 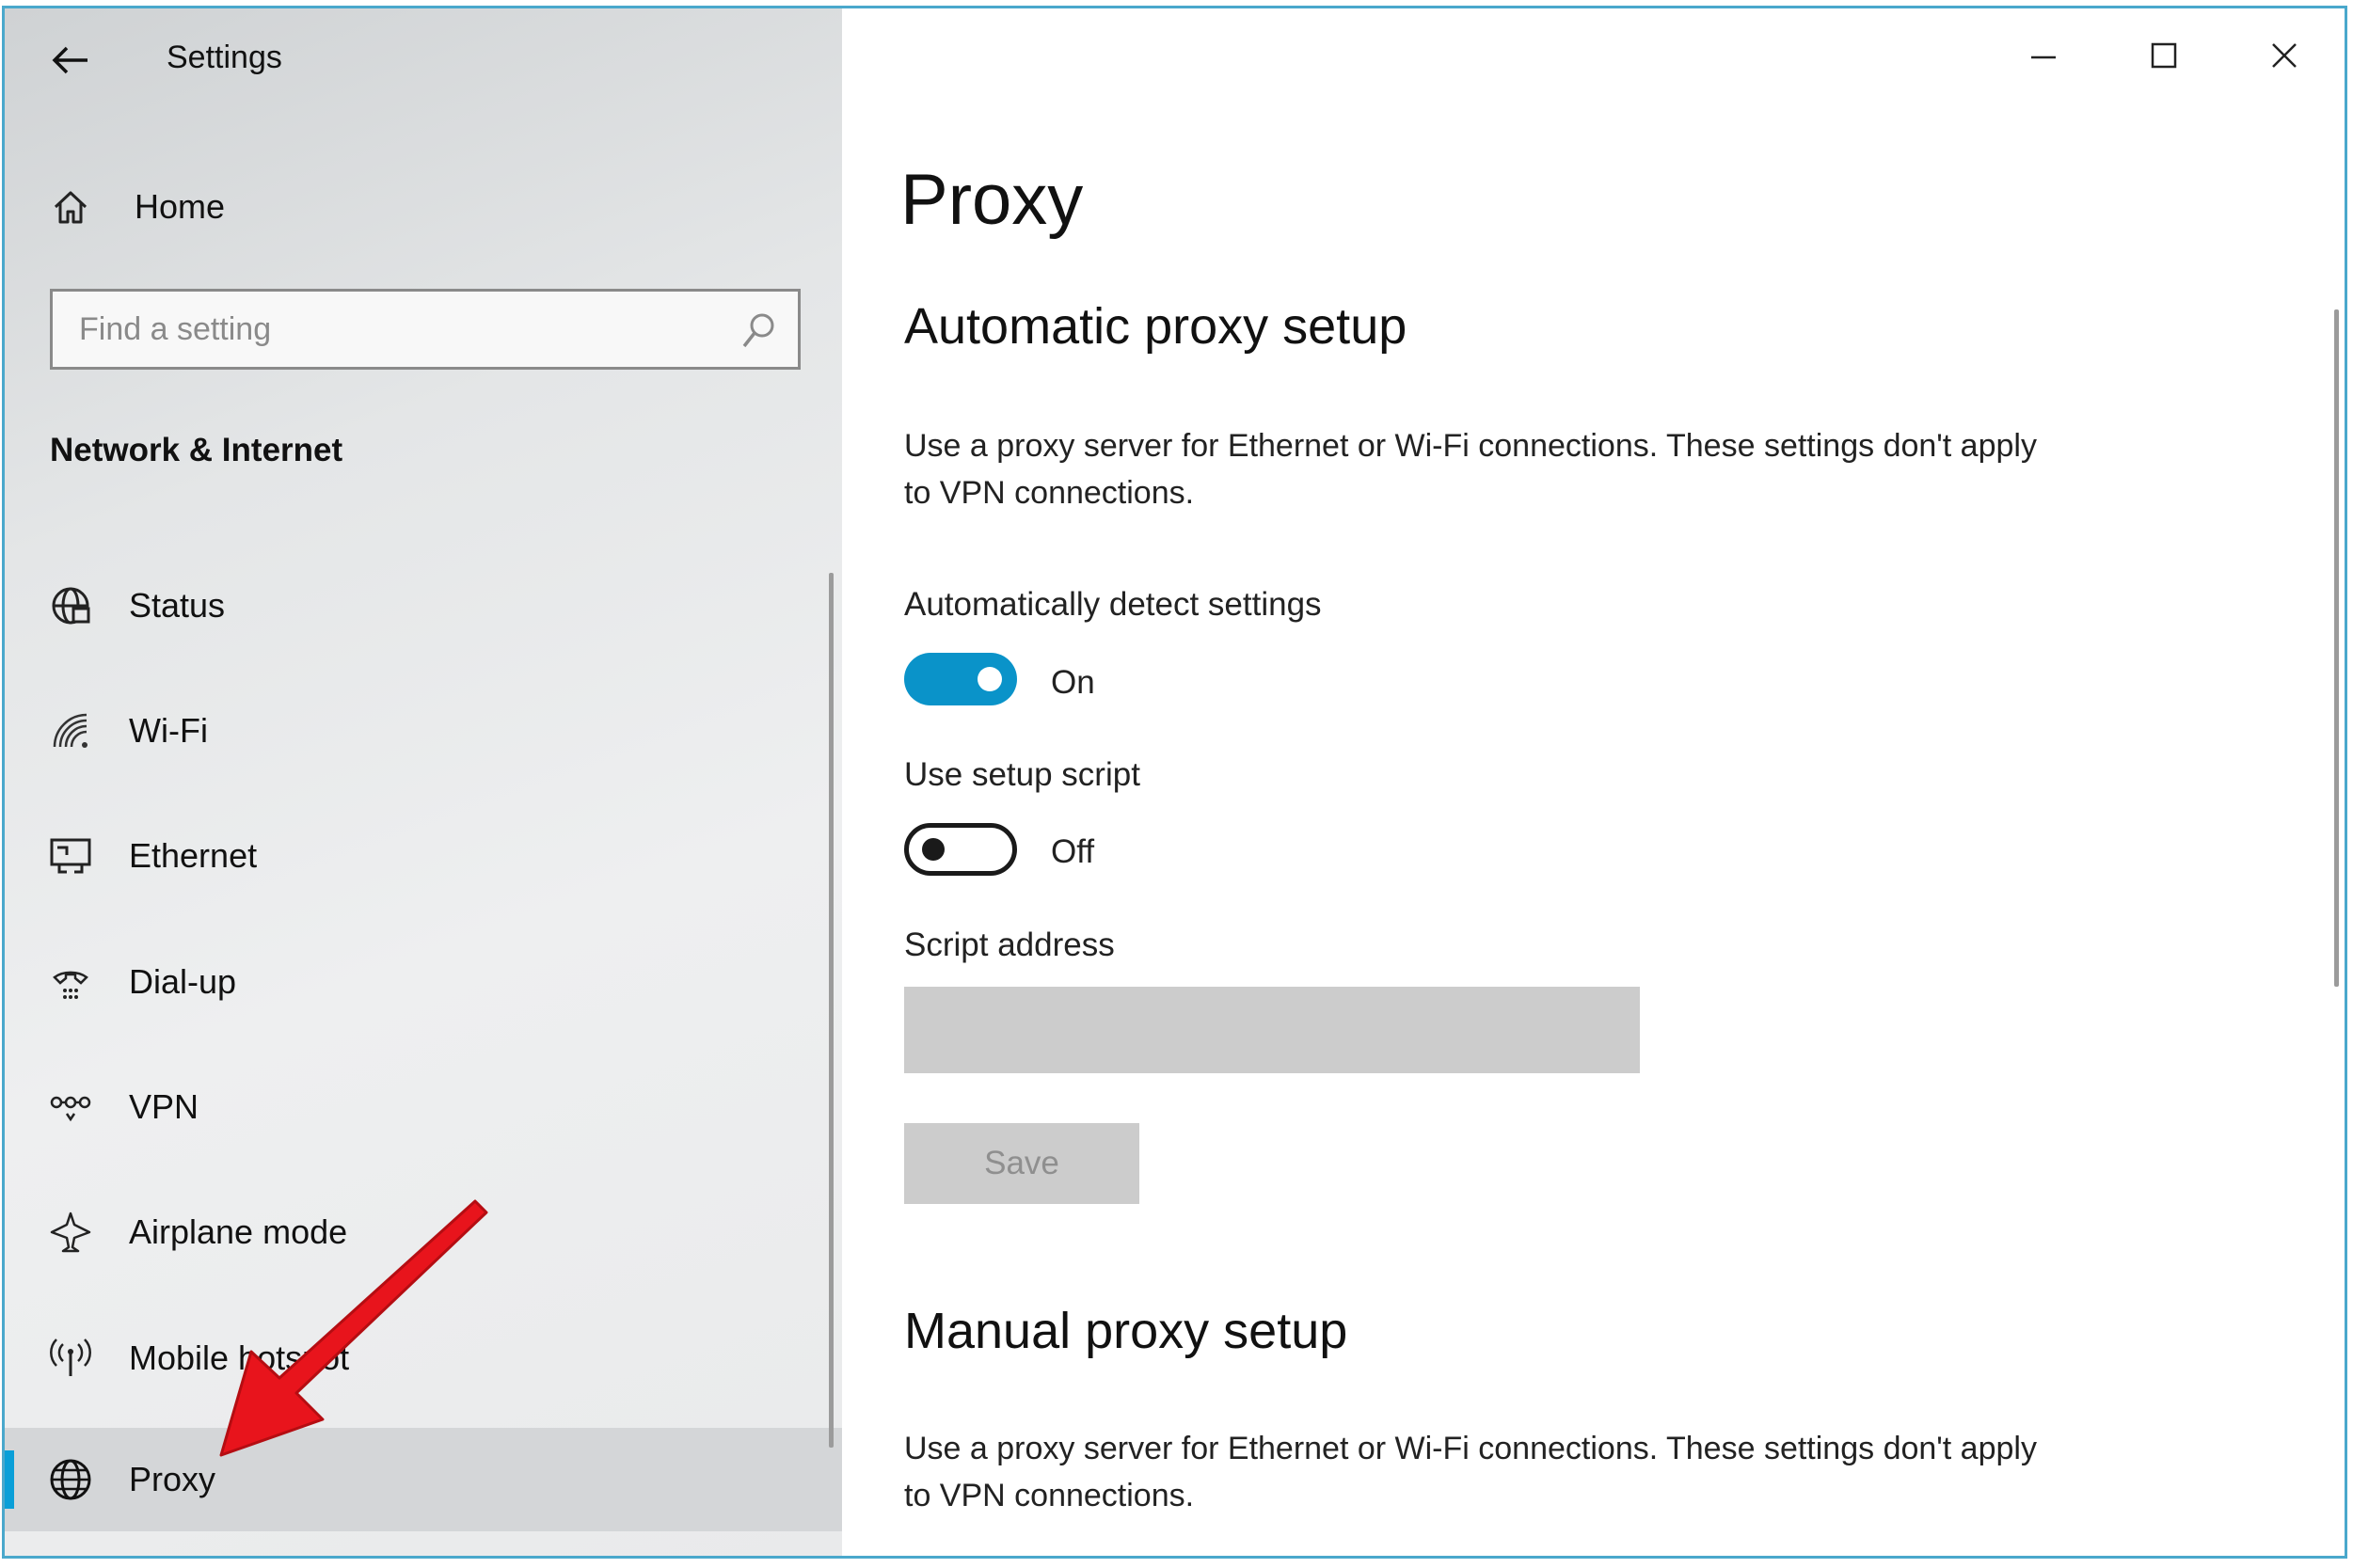 What do you see at coordinates (423, 605) in the screenshot?
I see `sidebar-item-status: Status` at bounding box center [423, 605].